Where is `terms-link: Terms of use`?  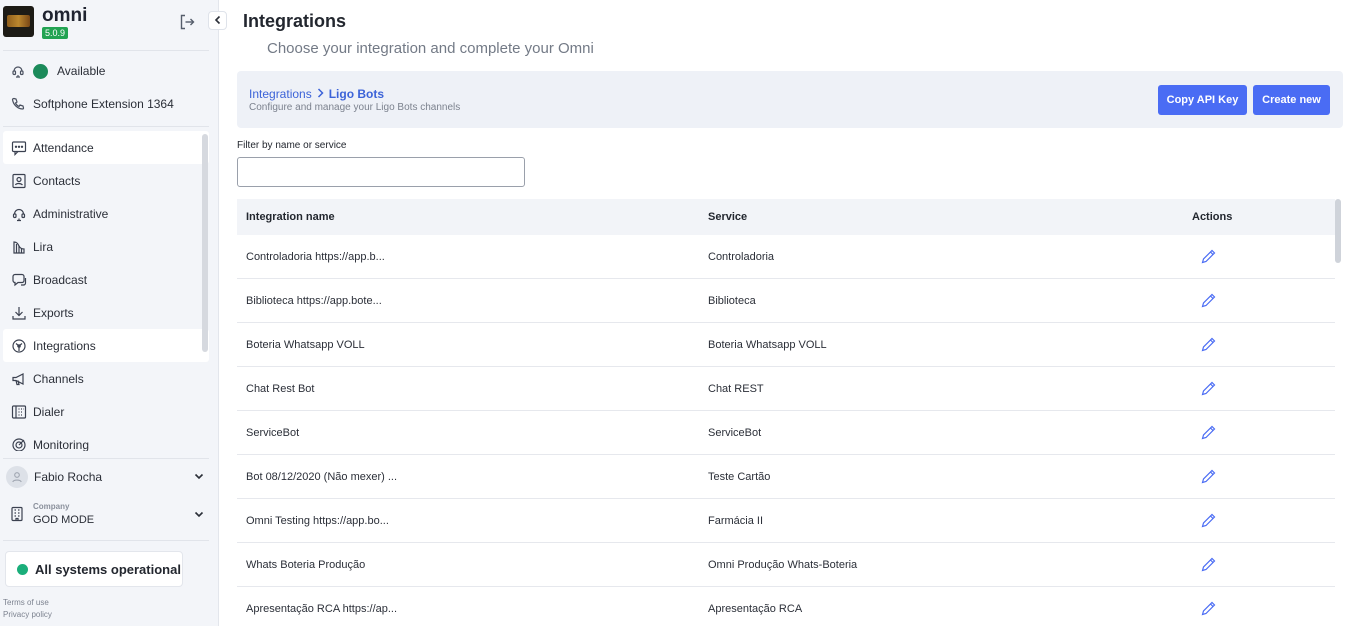
terms-link: Terms of use is located at coordinates (26, 602).